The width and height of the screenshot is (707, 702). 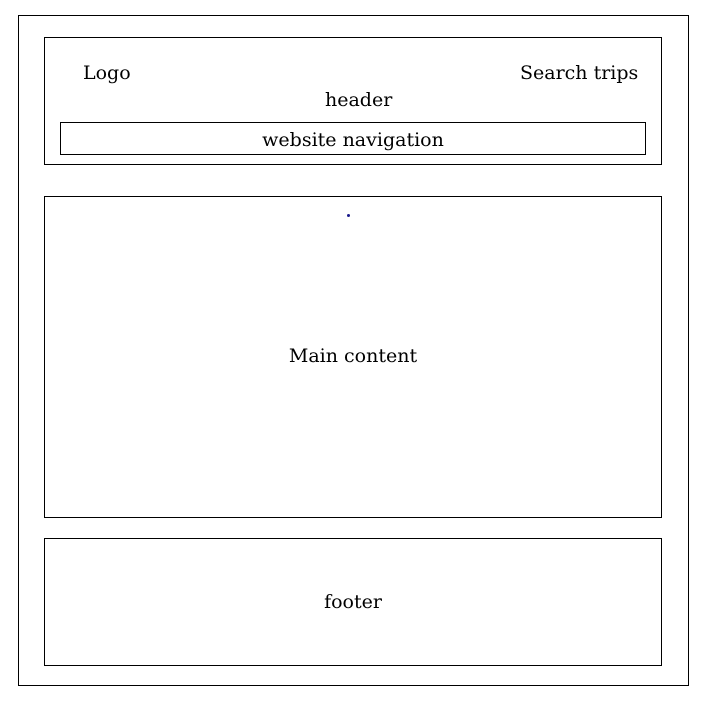 I want to click on main-content-label: Main content, so click(x=353, y=356).